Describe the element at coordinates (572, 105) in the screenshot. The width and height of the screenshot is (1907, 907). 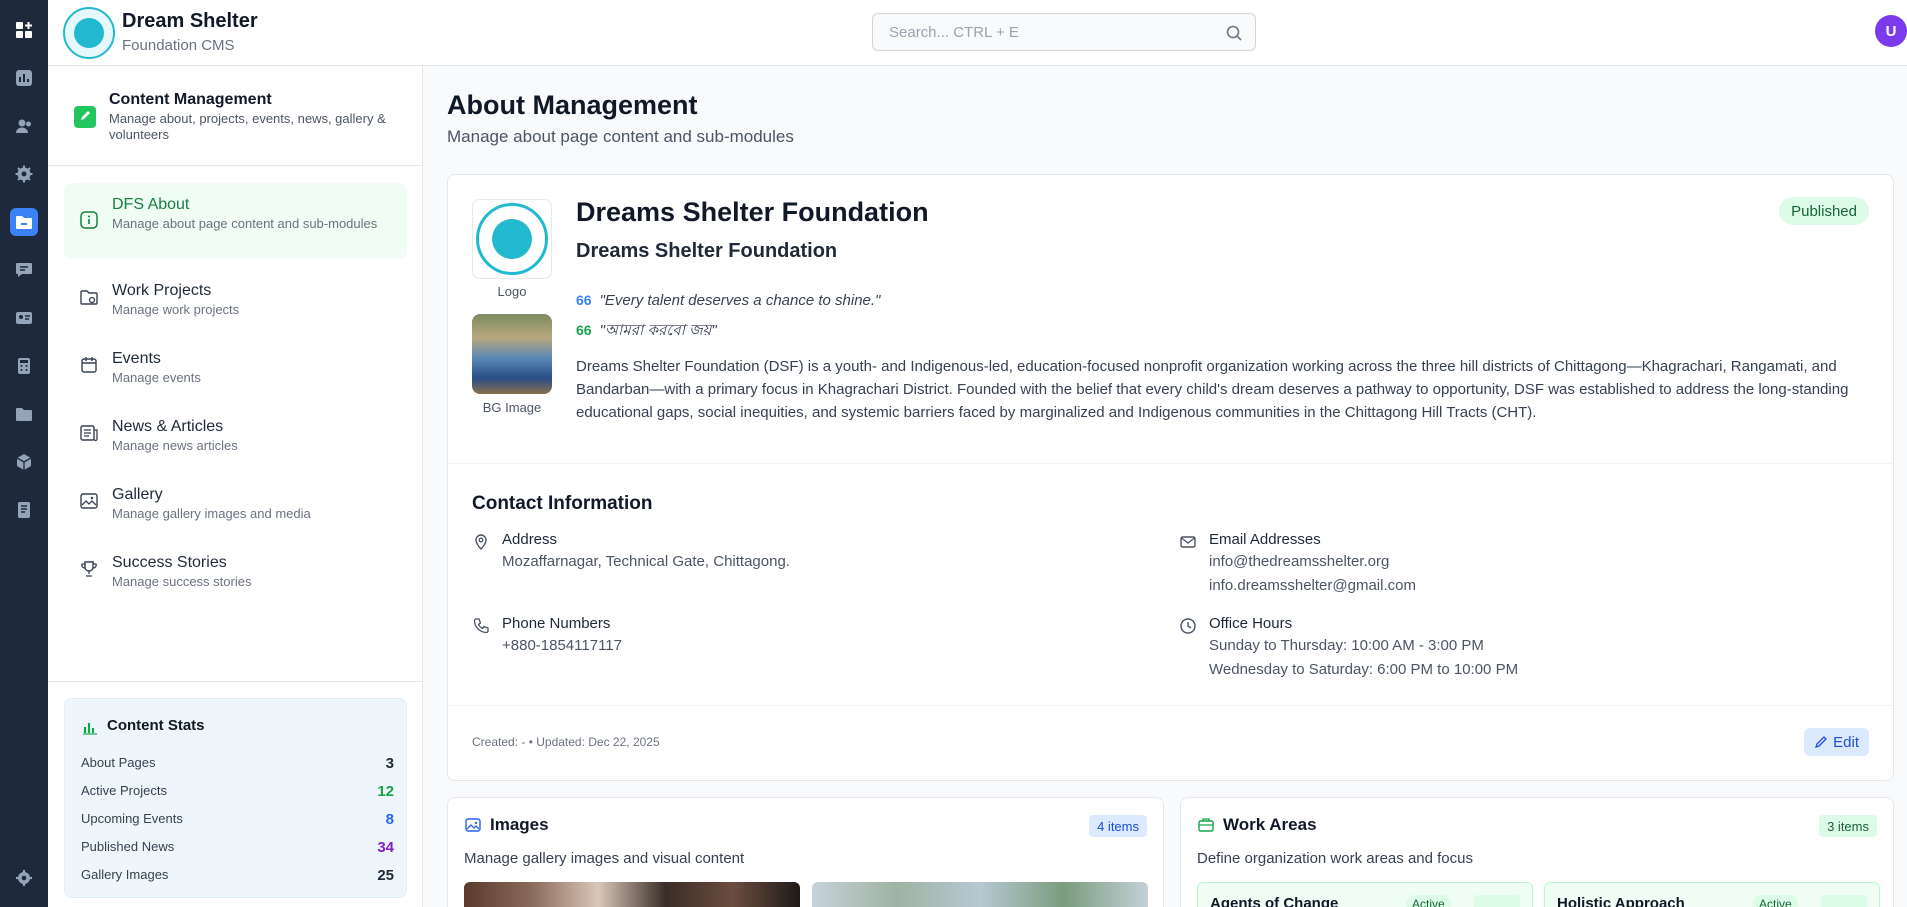
I see `page-title: About Management` at that location.